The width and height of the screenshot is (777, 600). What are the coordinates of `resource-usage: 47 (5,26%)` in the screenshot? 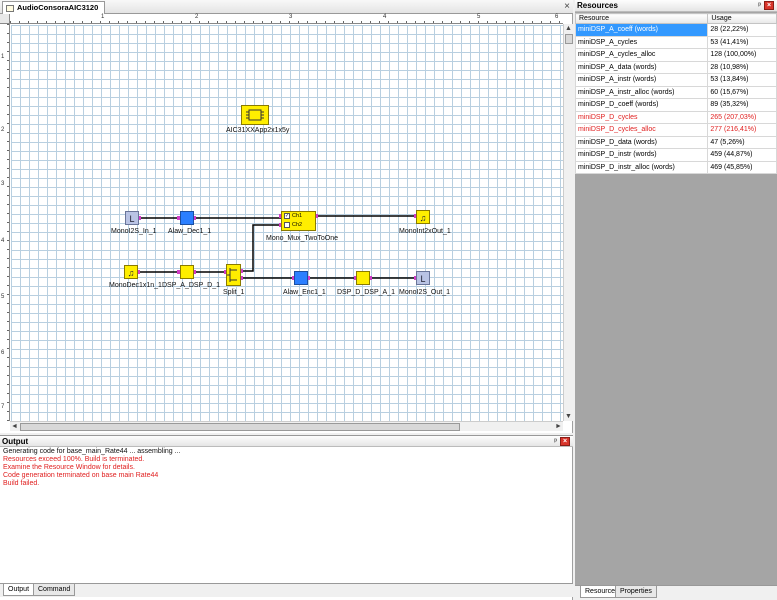 It's located at (742, 142).